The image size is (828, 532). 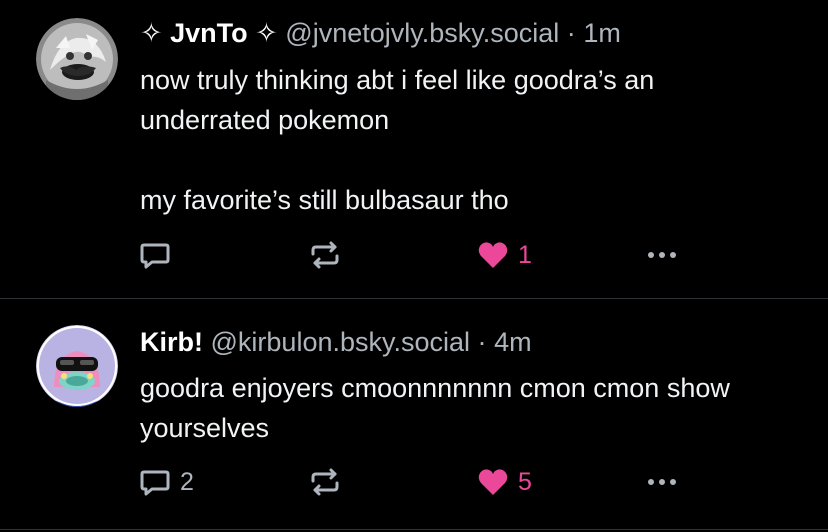 What do you see at coordinates (324, 200) in the screenshot?
I see `post-text-line: my favorite’s still bulbasaur tho` at bounding box center [324, 200].